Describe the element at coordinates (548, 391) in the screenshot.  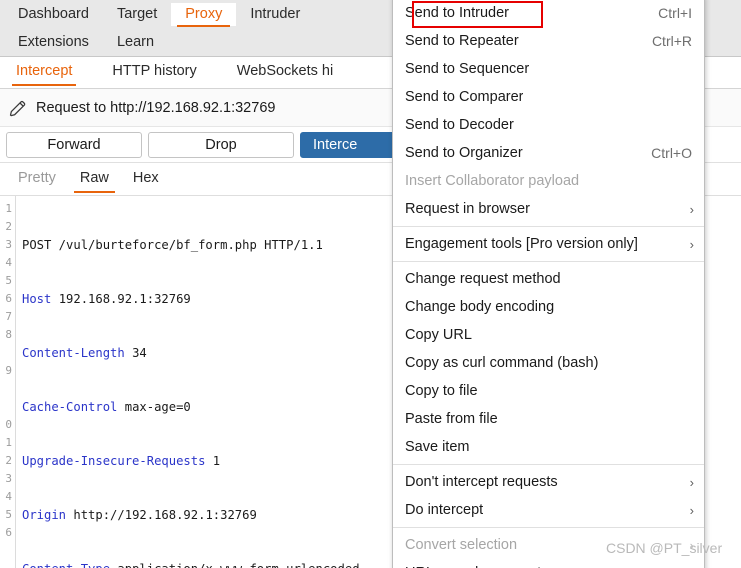
I see `menu-item-copy-to-file: Copy to file` at that location.